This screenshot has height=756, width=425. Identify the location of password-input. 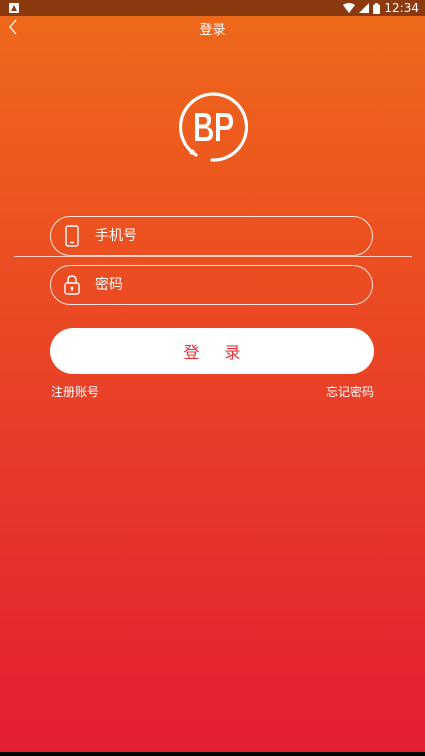
(226, 285).